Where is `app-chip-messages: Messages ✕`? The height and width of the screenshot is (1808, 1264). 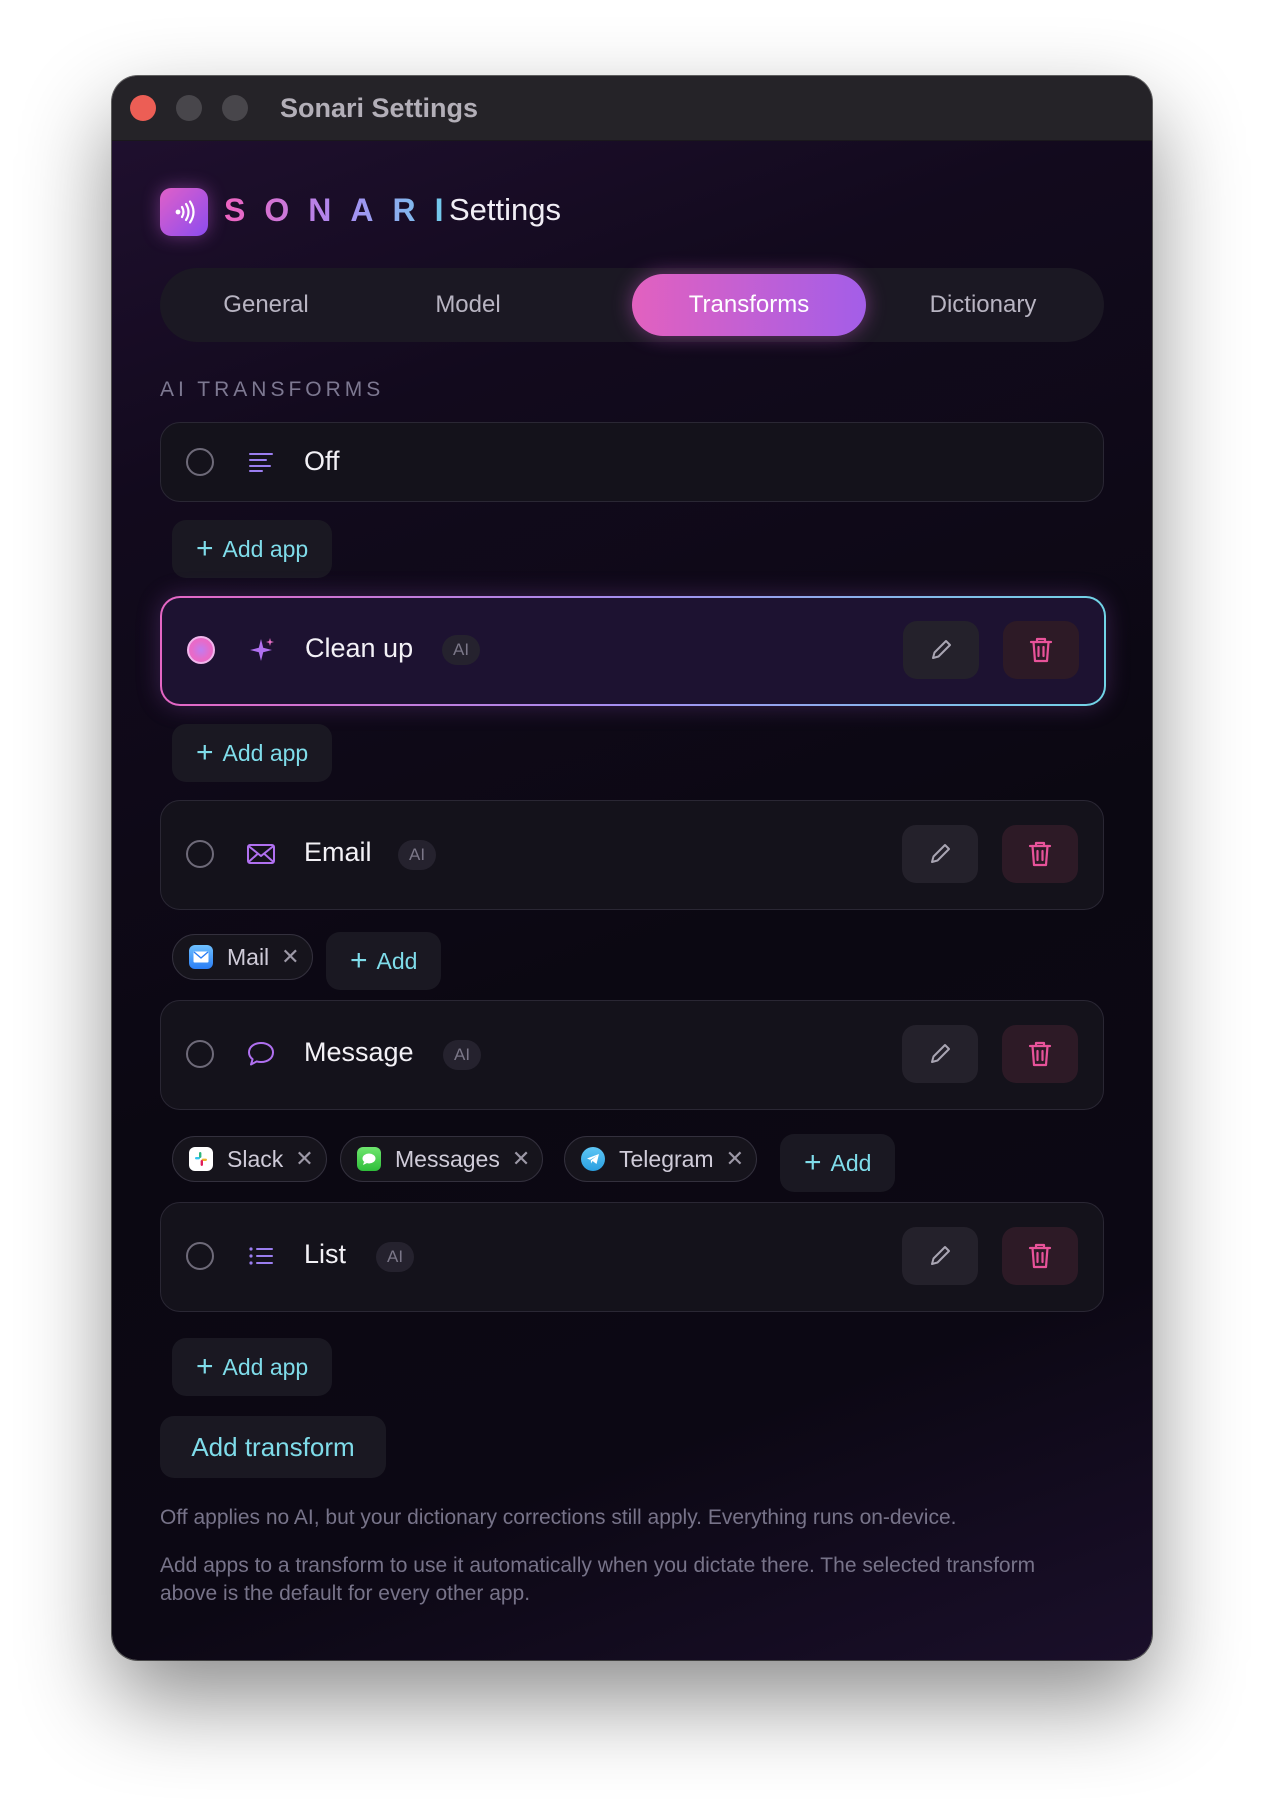 app-chip-messages: Messages ✕ is located at coordinates (442, 1159).